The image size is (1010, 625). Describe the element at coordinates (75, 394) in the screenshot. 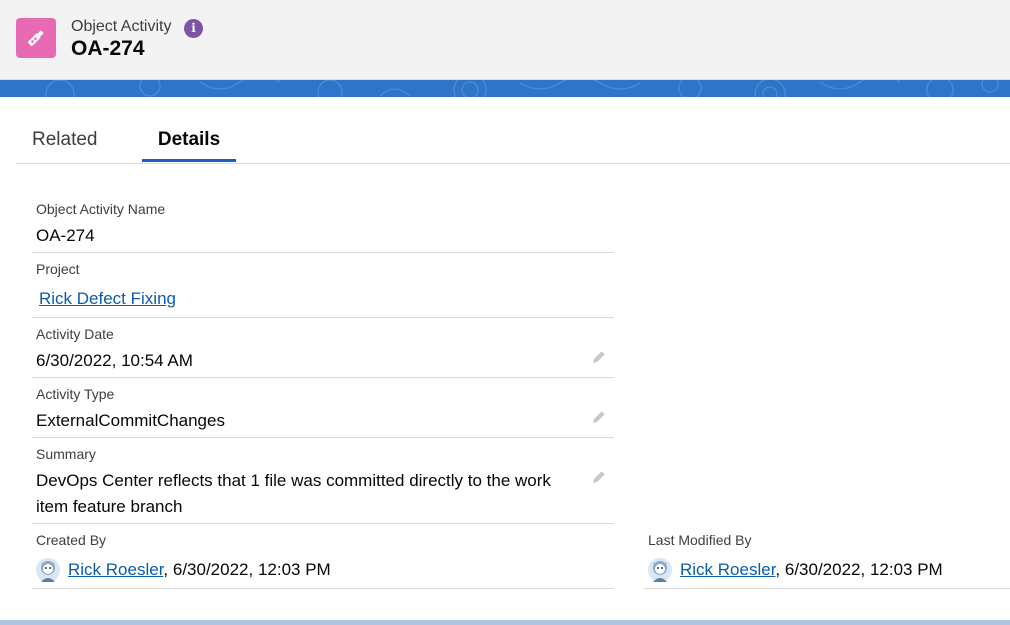

I see `field-label: Activity Type` at that location.